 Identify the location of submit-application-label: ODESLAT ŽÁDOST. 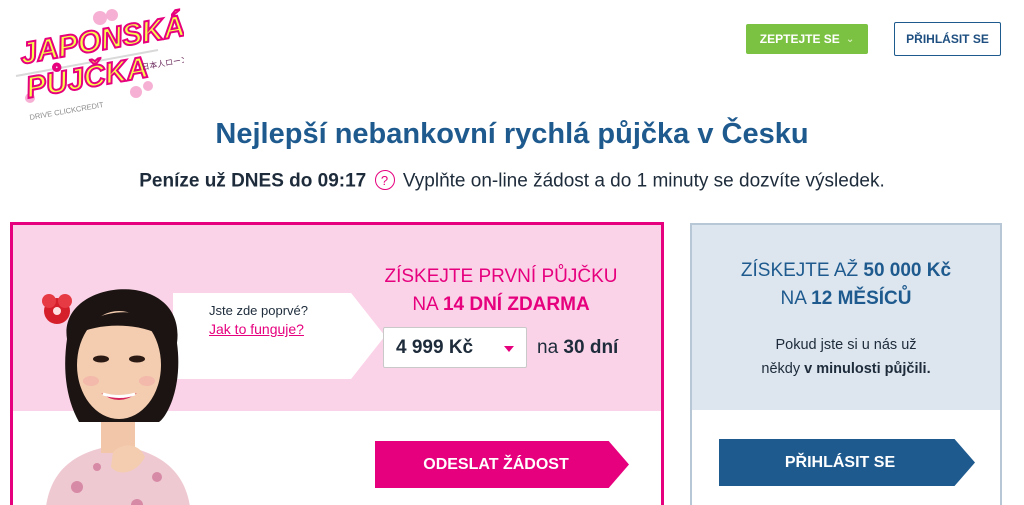
(496, 464).